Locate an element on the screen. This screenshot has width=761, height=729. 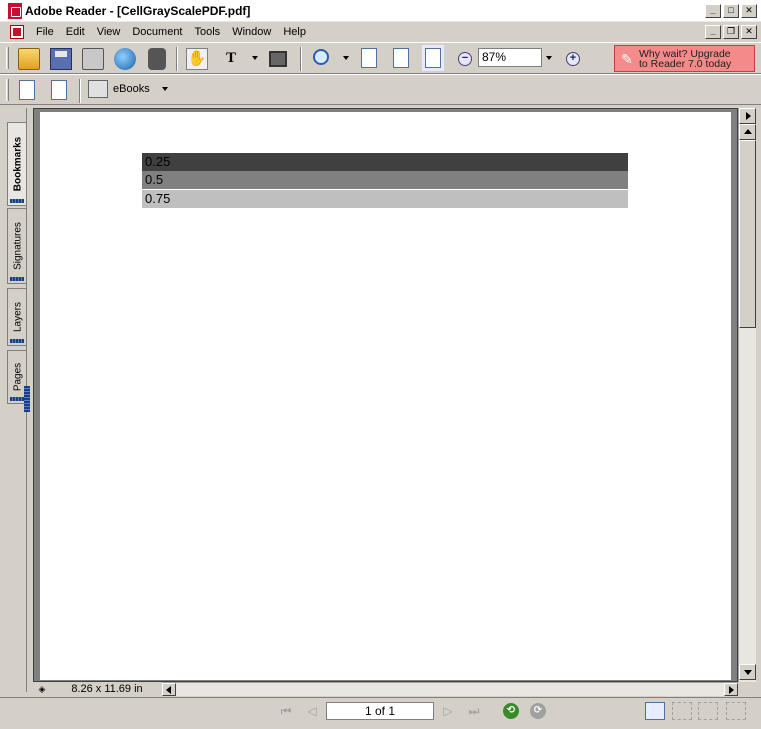
save-icon is located at coordinates (61, 59).